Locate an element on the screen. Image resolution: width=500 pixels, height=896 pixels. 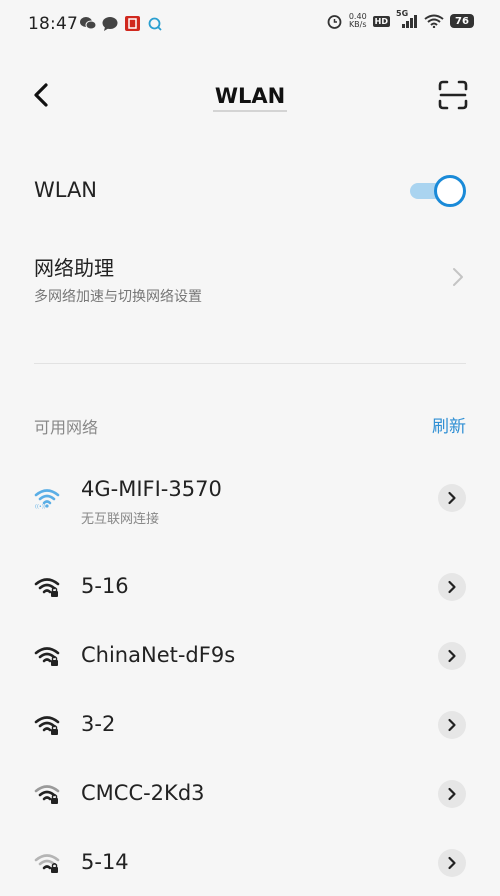
signal-label: 5G is located at coordinates (402, 13).